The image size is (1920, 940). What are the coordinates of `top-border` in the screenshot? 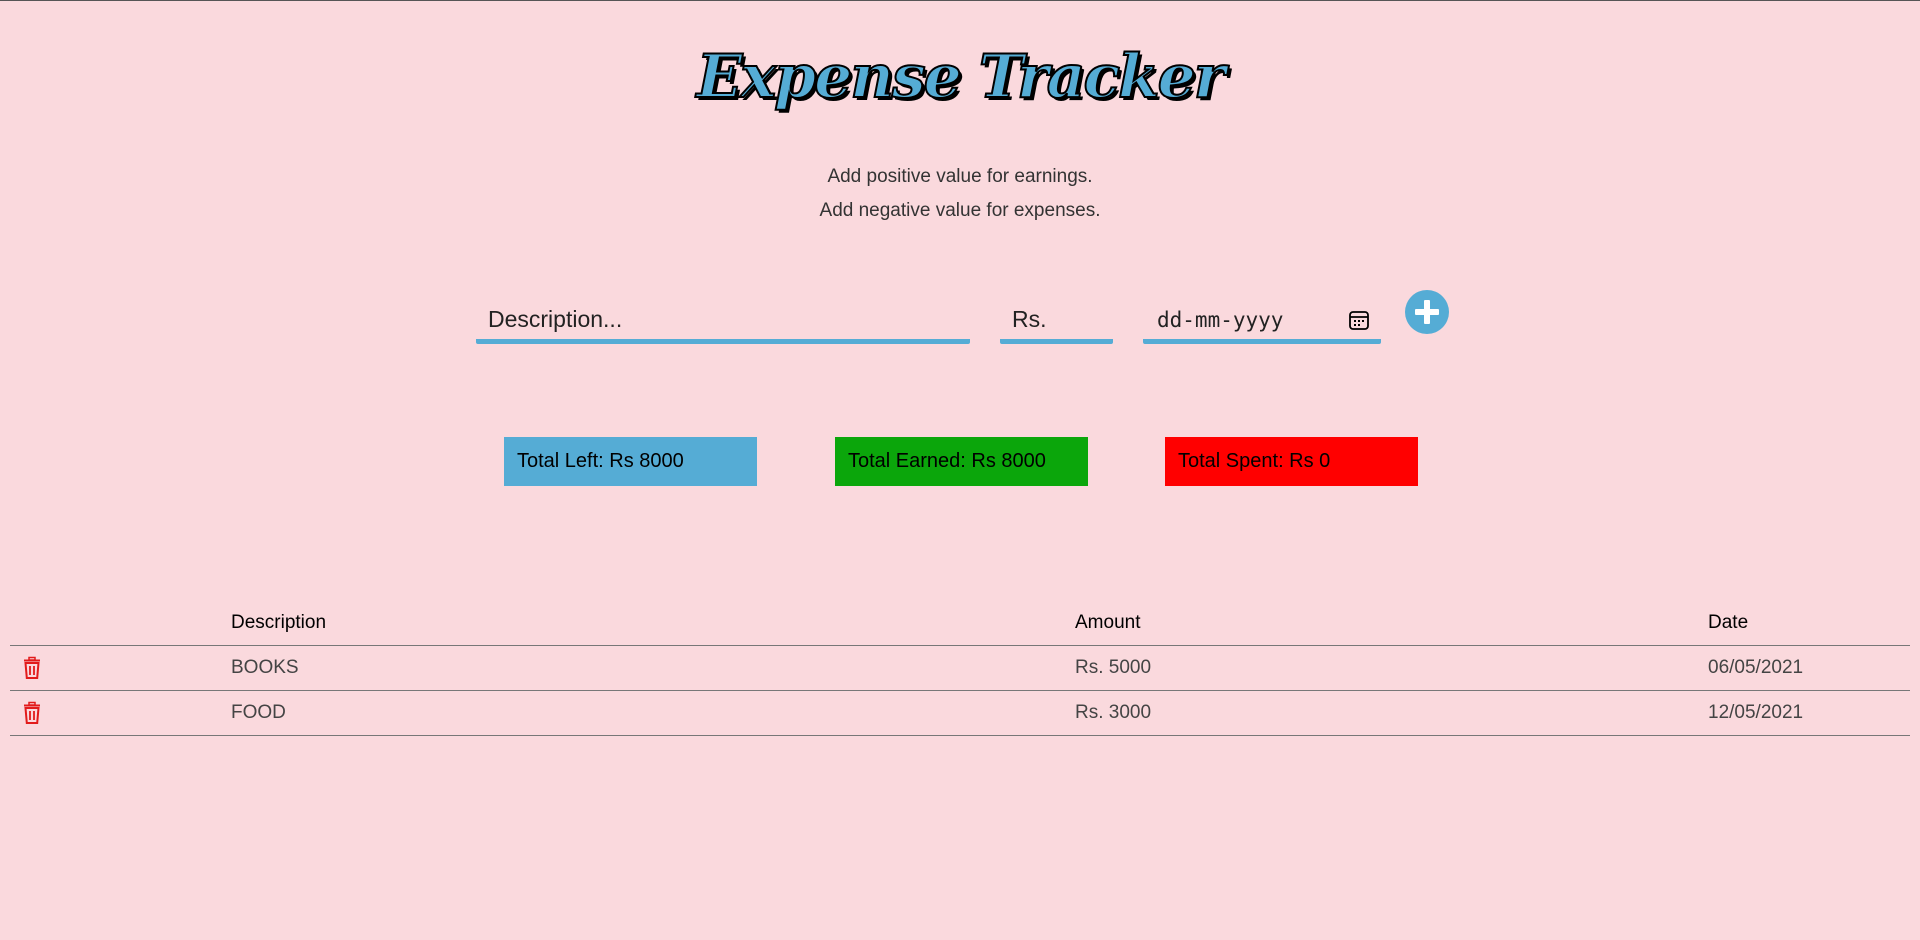 It's located at (960, 0).